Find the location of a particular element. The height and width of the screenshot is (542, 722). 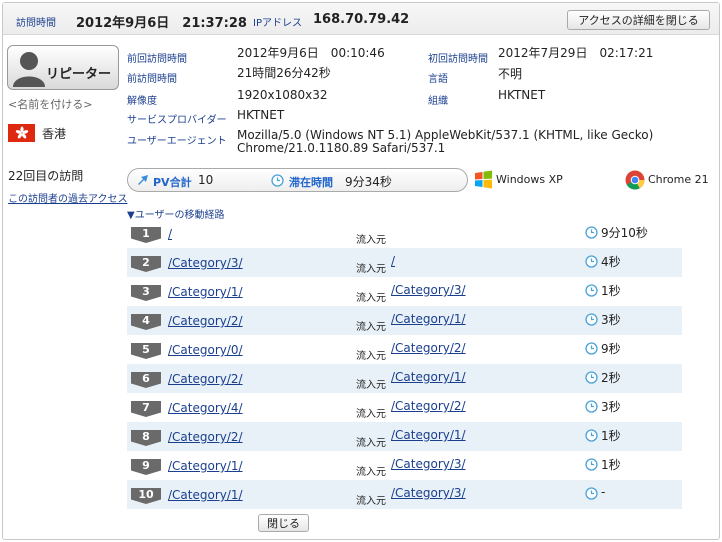

duration-value: 9秒 is located at coordinates (611, 349).